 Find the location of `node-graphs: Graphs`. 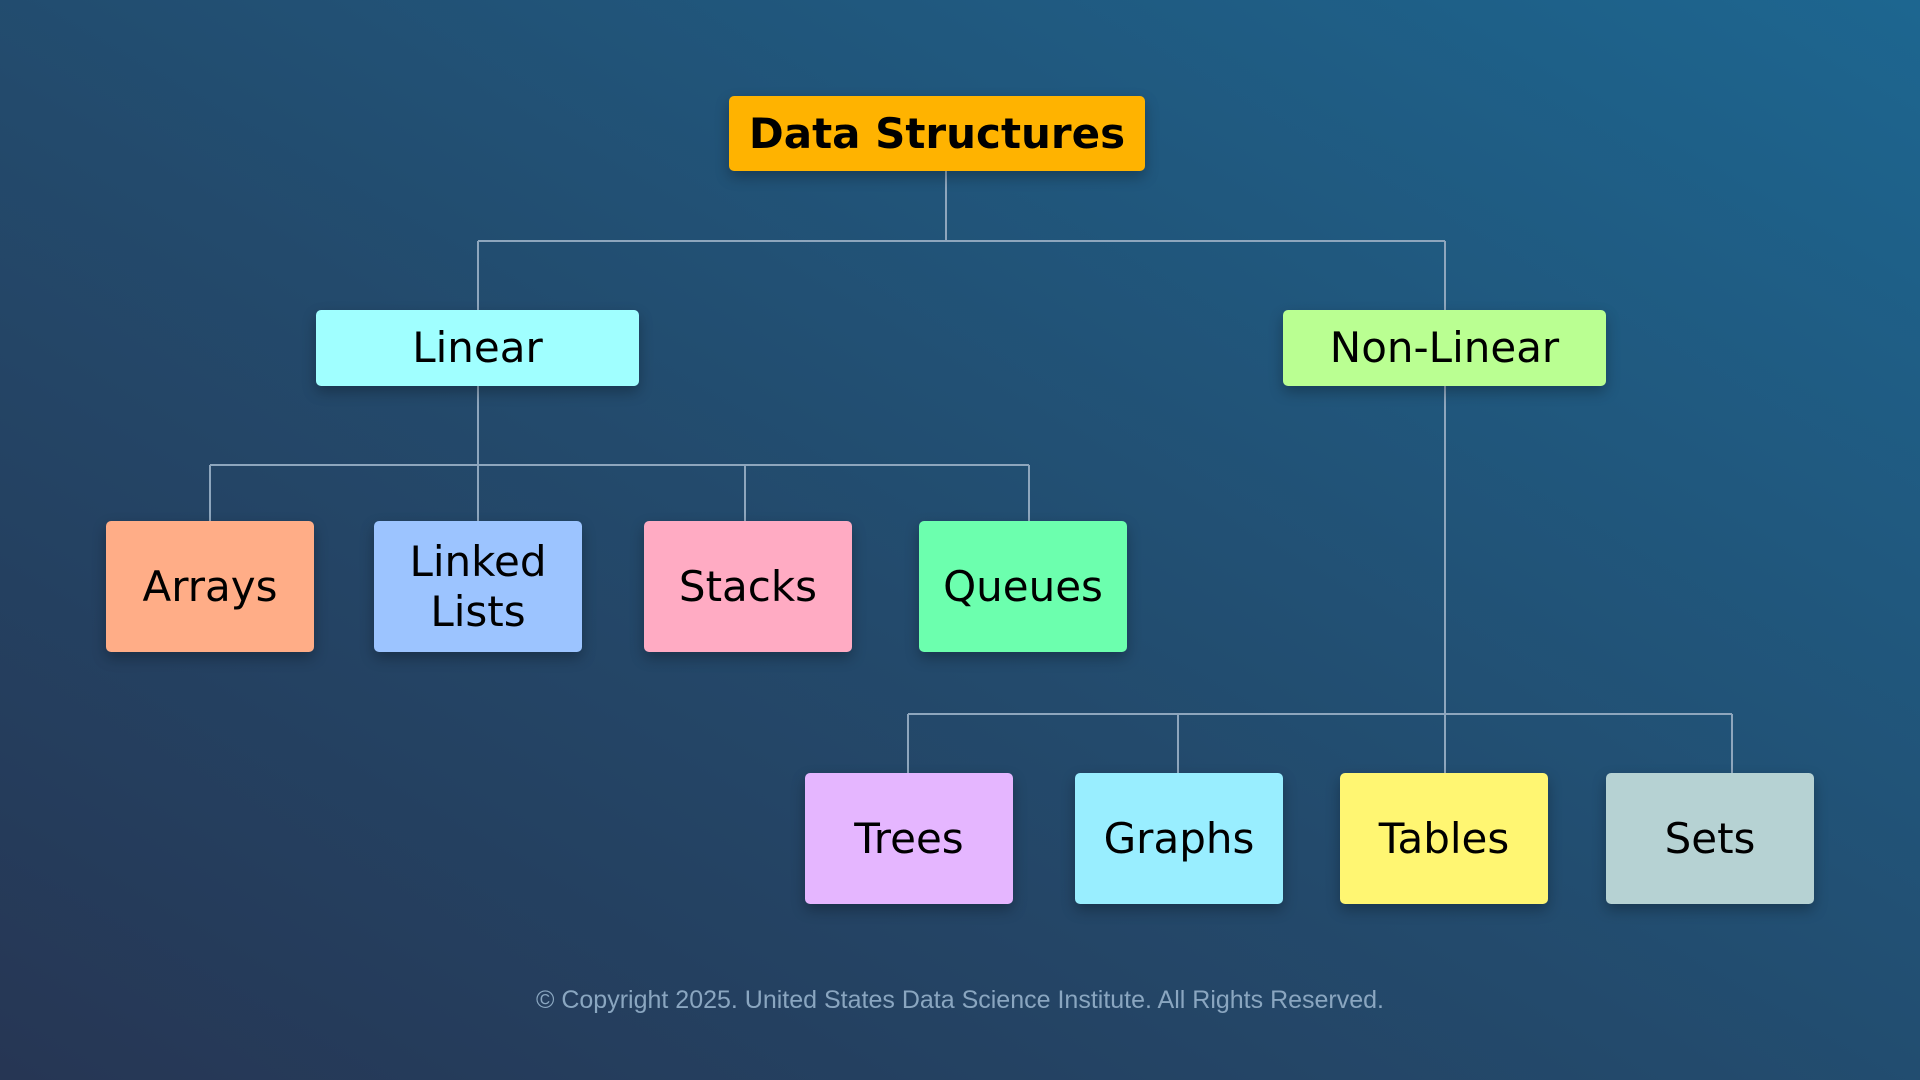

node-graphs: Graphs is located at coordinates (1179, 838).